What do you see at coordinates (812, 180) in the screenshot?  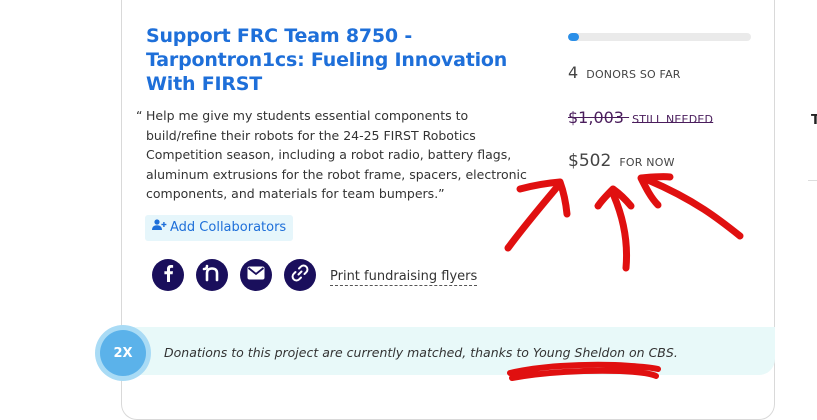 I see `adjacent-panel-divider` at bounding box center [812, 180].